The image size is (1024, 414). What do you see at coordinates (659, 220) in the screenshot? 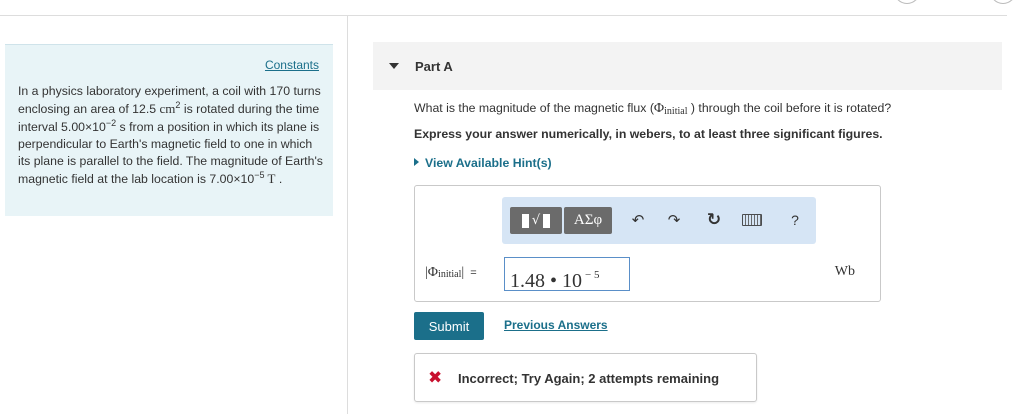
I see `math-toolbar: √ ΑΣφ ↶ ↷ ↻ ?` at bounding box center [659, 220].